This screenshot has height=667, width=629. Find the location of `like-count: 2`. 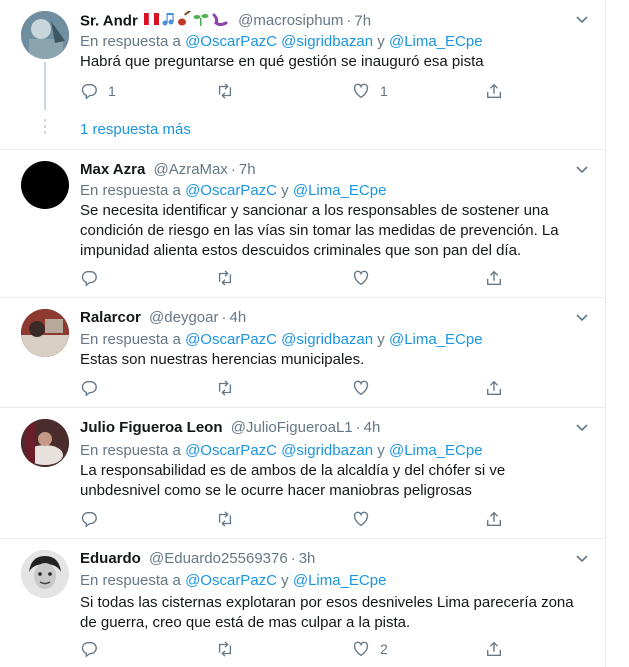

like-count: 2 is located at coordinates (384, 649).